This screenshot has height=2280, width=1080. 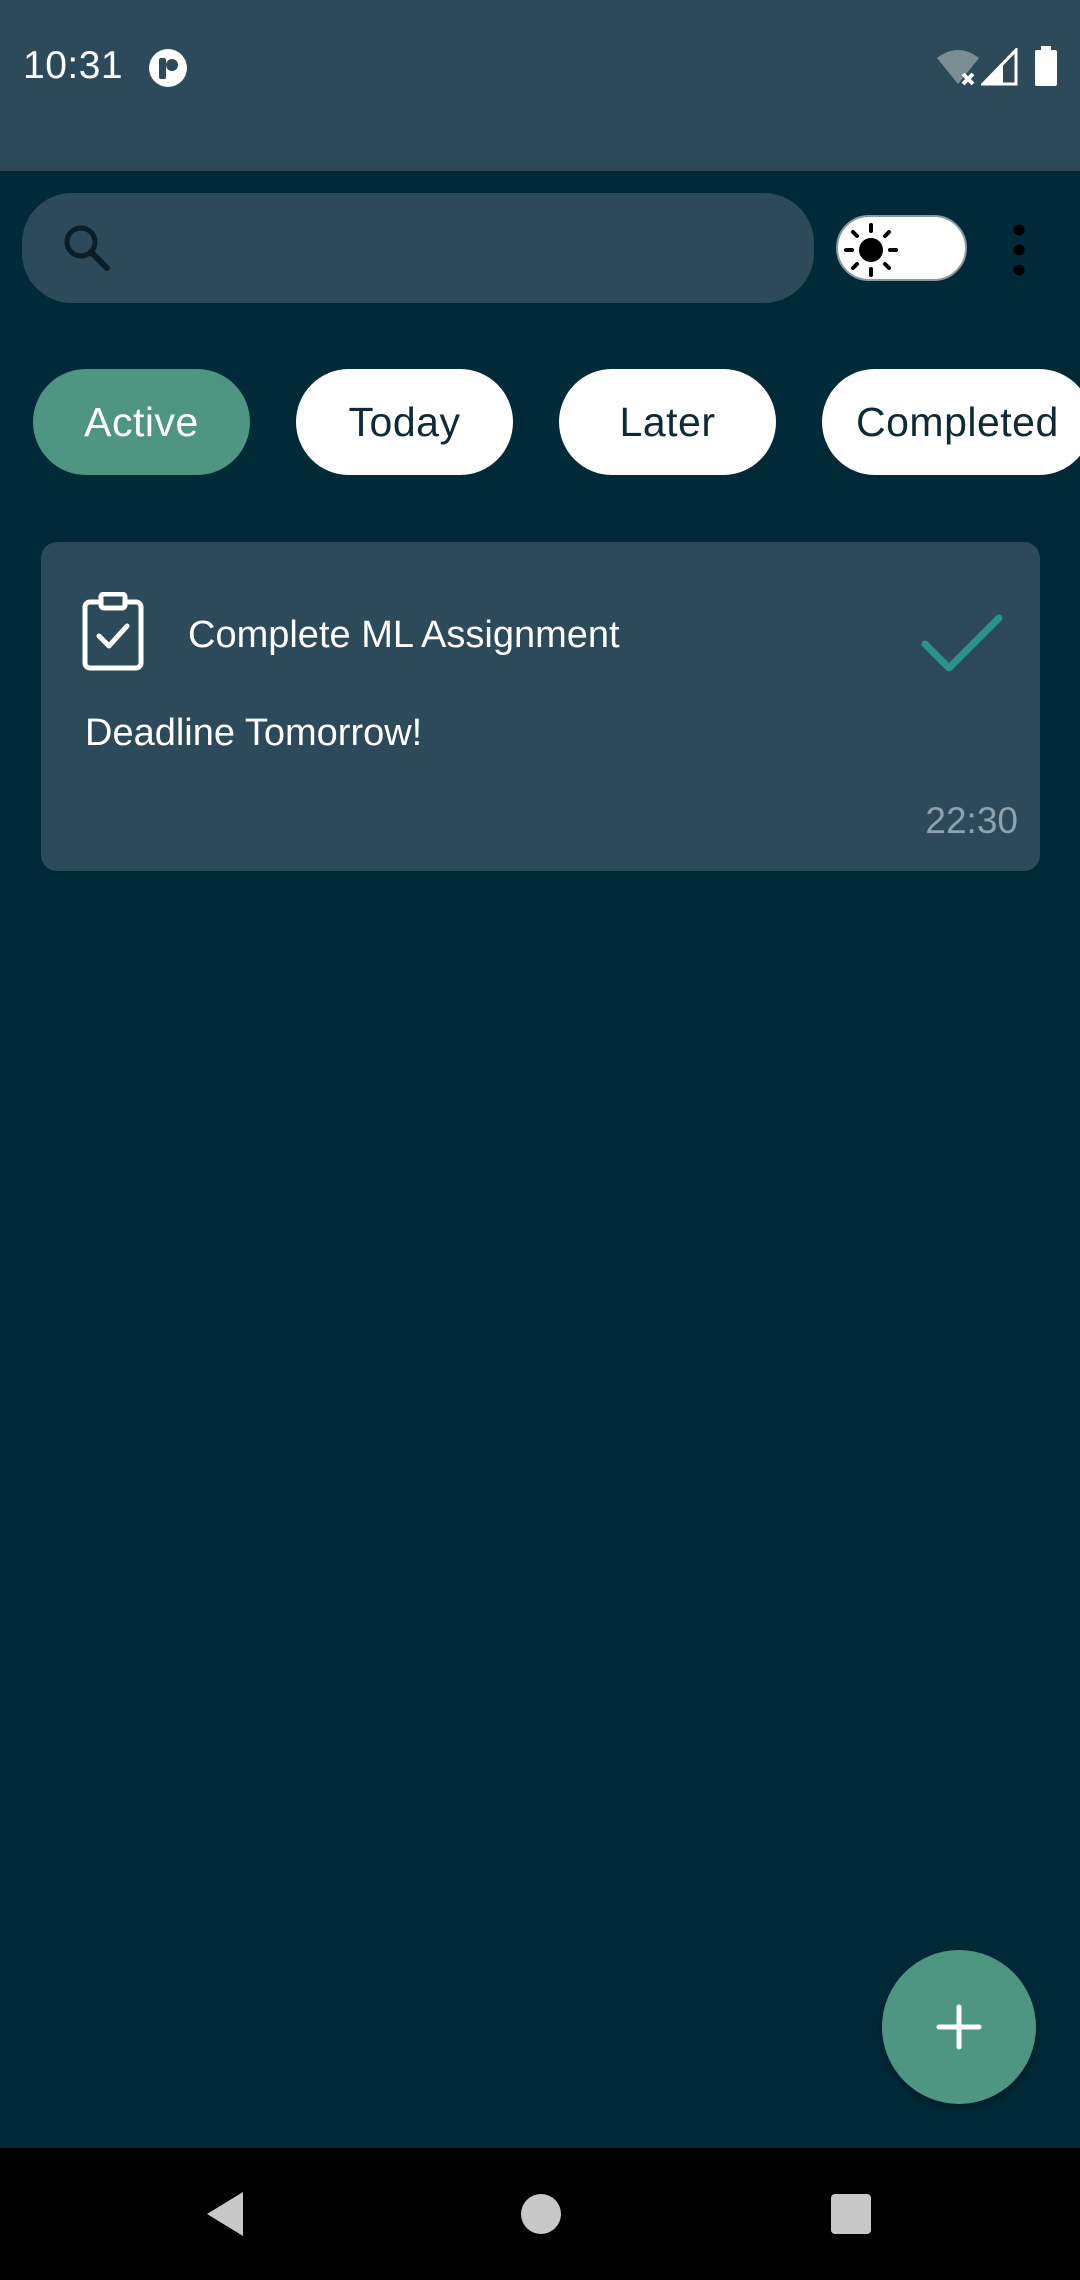 I want to click on check-icon, so click(x=962, y=643).